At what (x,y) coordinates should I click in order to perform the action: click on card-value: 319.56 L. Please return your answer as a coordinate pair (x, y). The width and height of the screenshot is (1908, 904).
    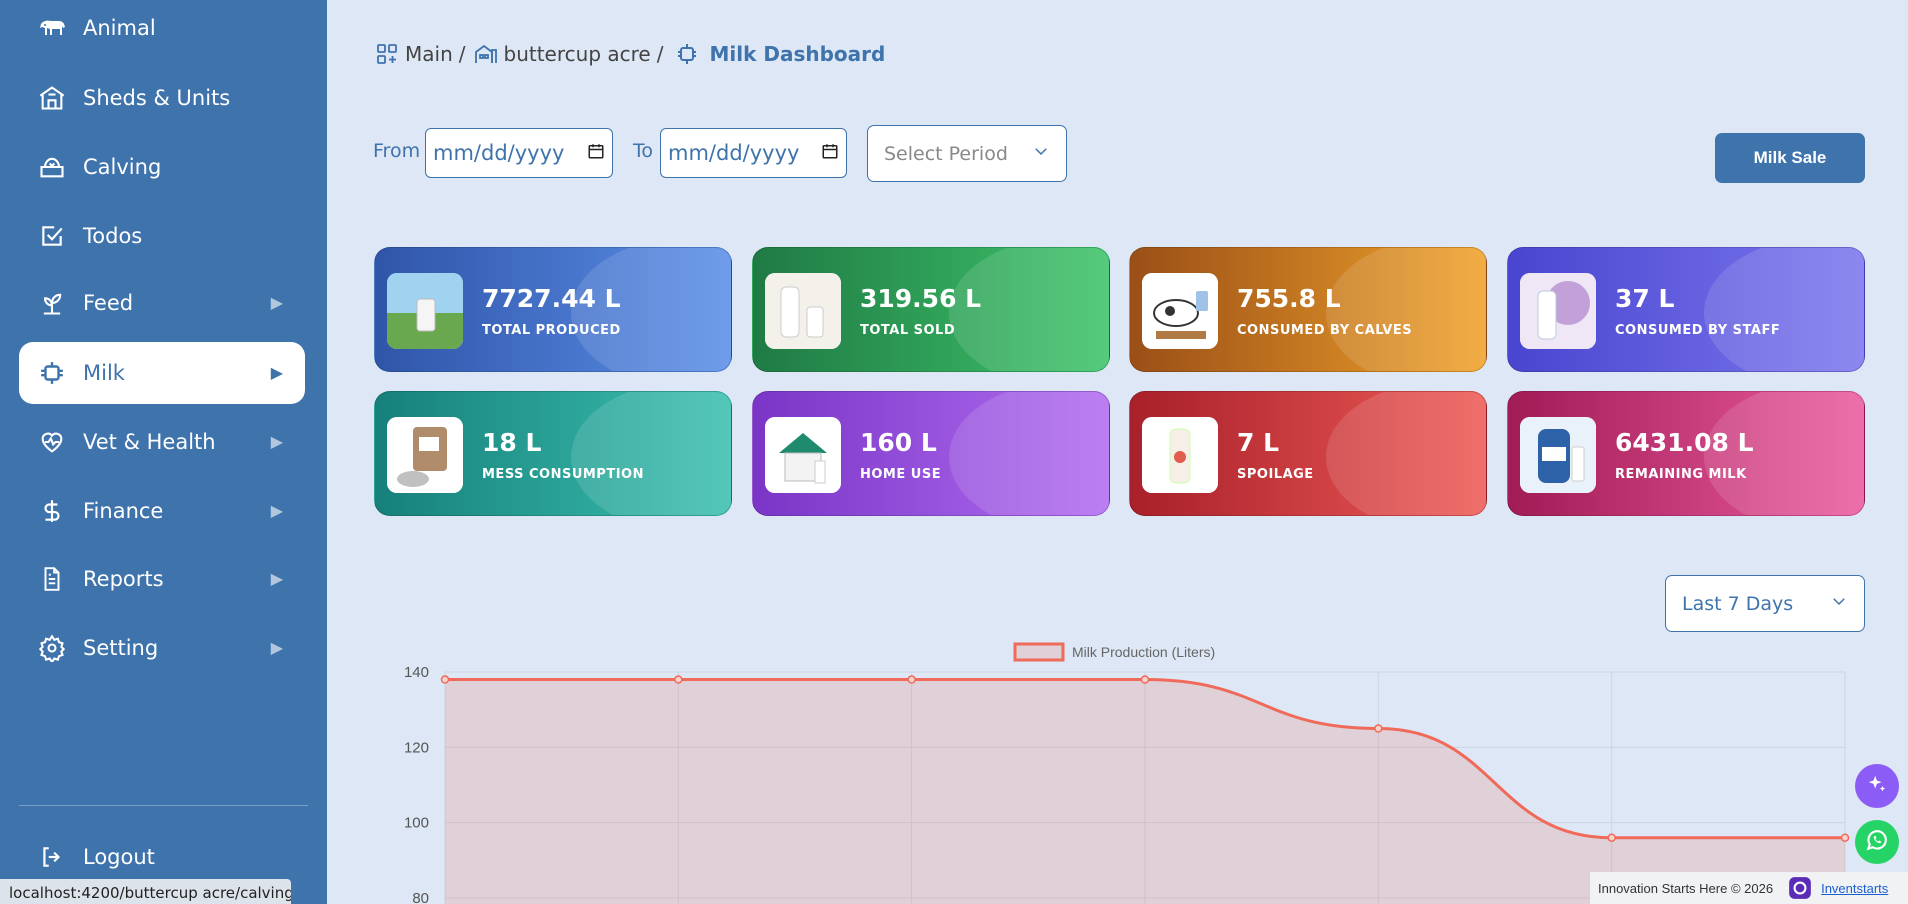
    Looking at the image, I should click on (921, 298).